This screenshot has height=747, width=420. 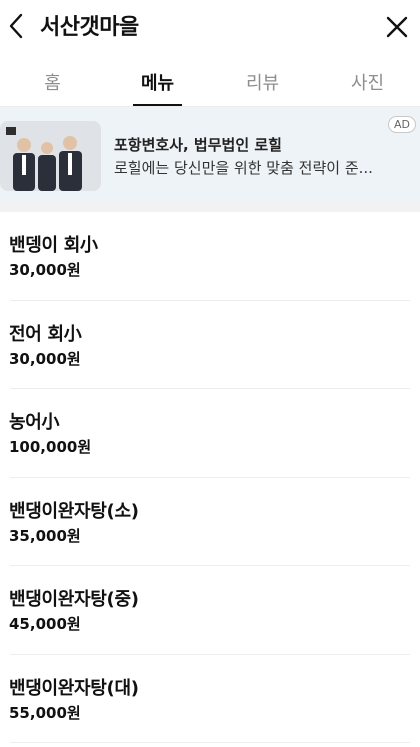 I want to click on menu-item: 밴댕이완자탕(중) 45,000원, so click(x=209, y=610).